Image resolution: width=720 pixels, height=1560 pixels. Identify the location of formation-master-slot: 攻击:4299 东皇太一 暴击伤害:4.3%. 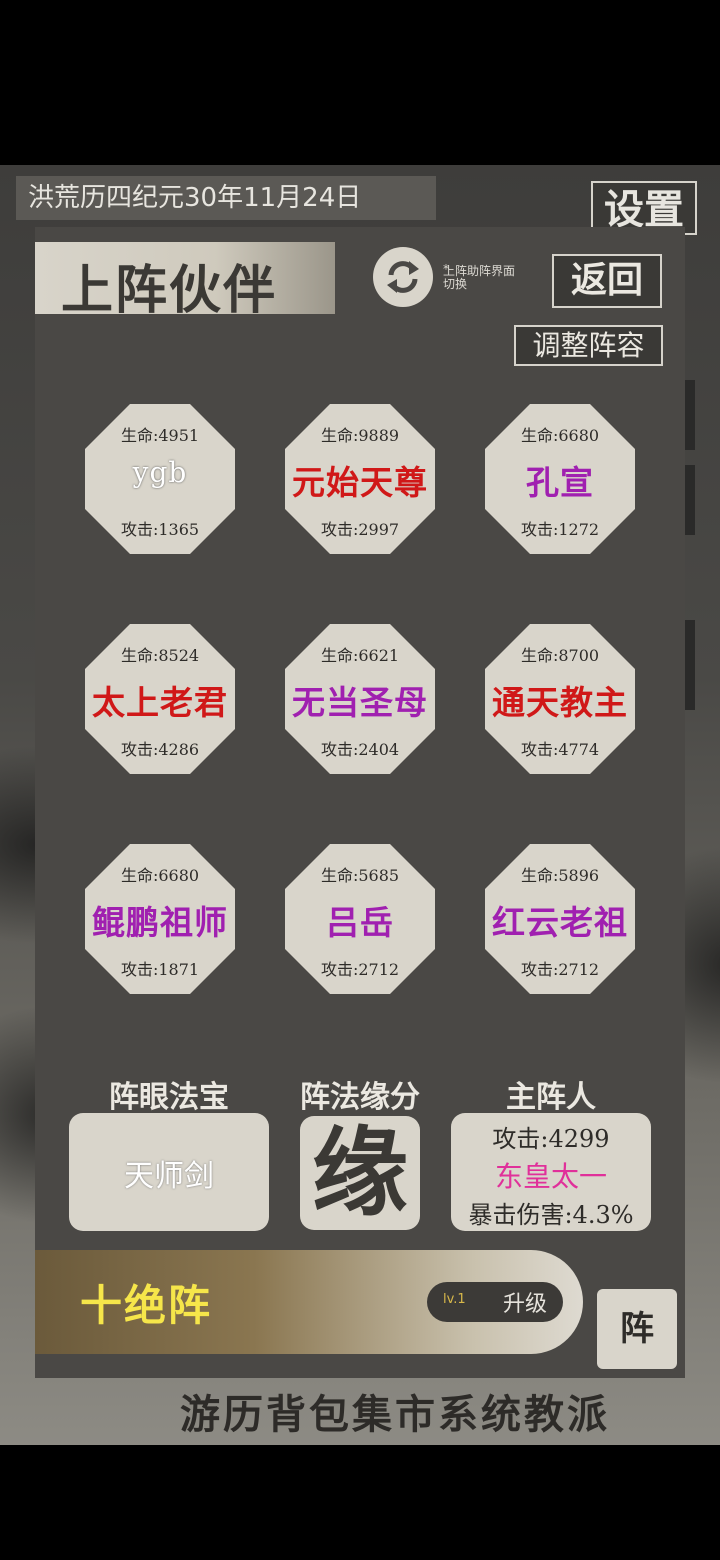
(551, 1172).